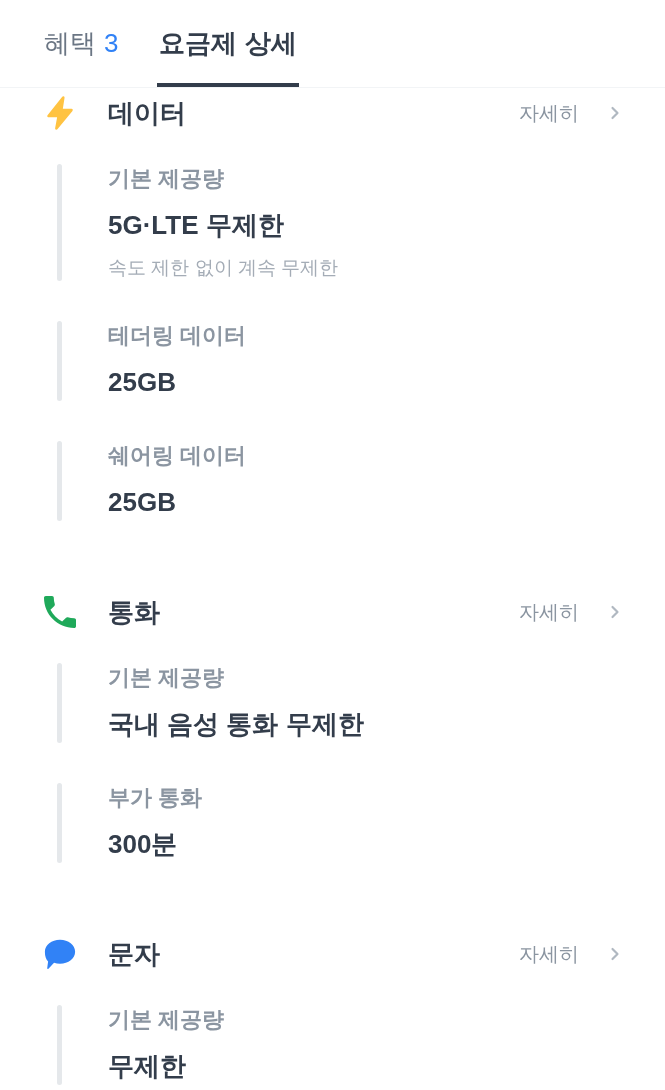  What do you see at coordinates (134, 612) in the screenshot?
I see `section-title: 통화` at bounding box center [134, 612].